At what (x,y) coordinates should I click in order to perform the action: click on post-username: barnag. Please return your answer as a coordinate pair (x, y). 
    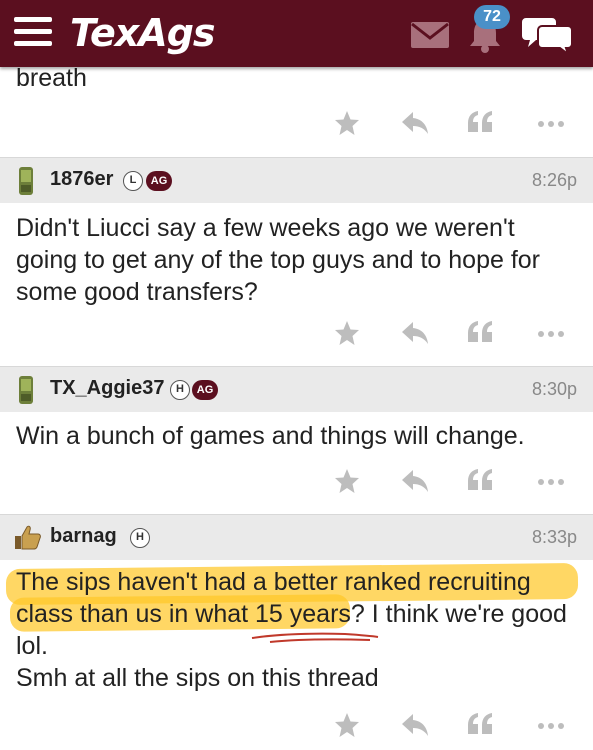
    Looking at the image, I should click on (83, 536).